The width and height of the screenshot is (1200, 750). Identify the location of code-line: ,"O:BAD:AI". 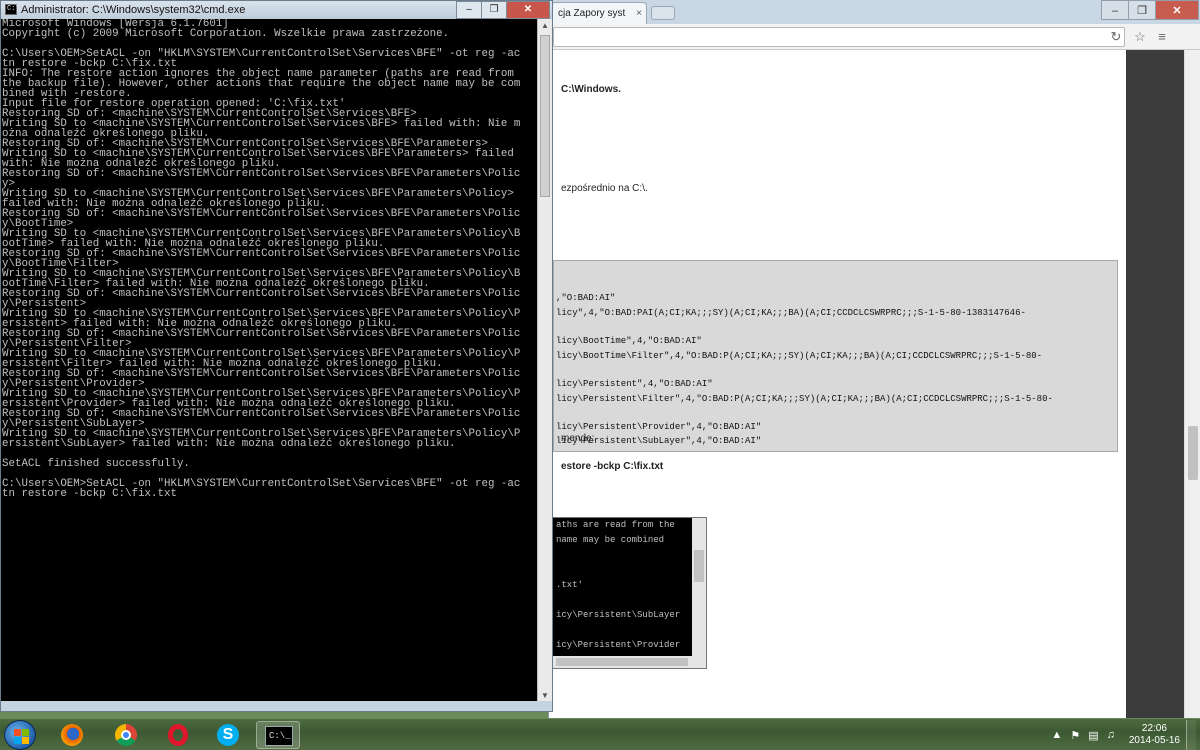
(586, 298).